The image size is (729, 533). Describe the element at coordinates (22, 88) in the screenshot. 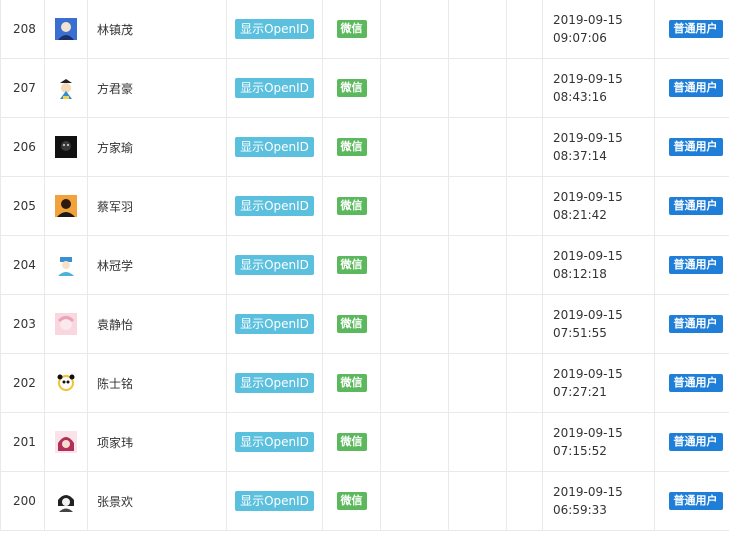

I see `user-id: 207` at that location.